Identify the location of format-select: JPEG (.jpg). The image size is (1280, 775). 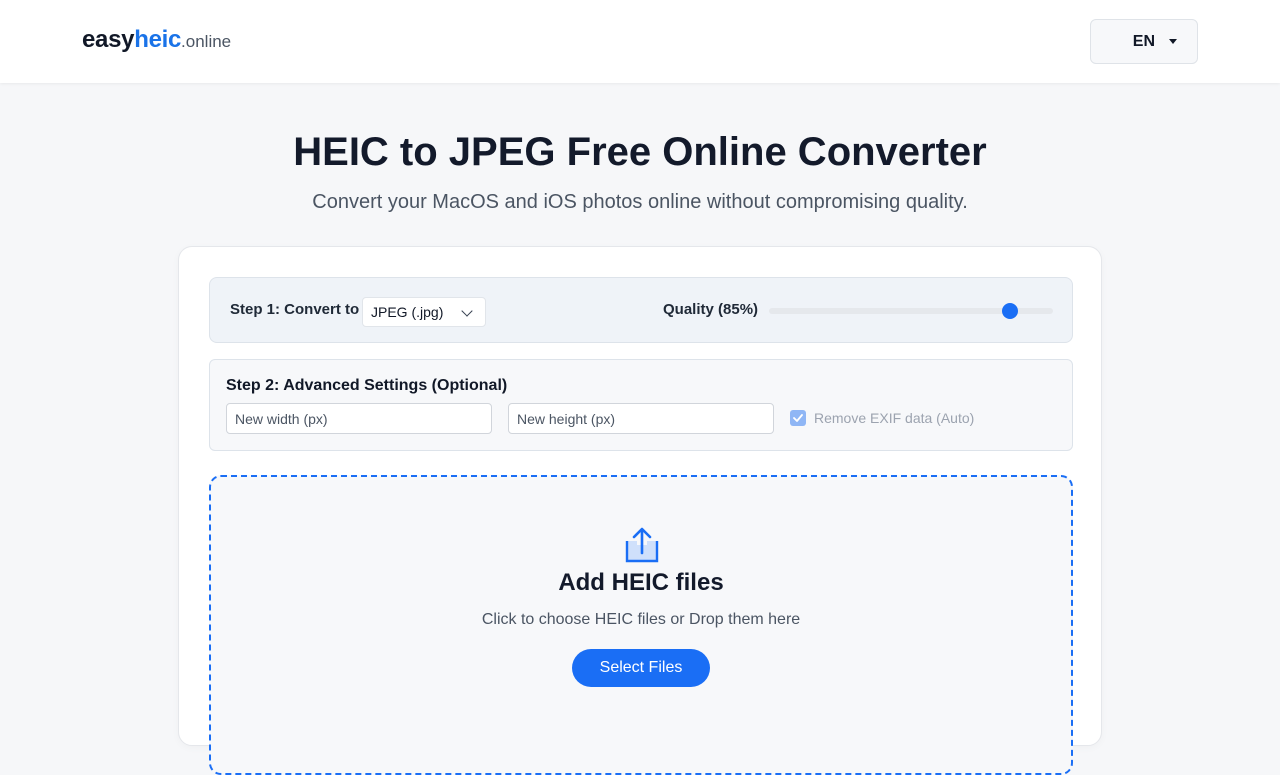
(424, 312).